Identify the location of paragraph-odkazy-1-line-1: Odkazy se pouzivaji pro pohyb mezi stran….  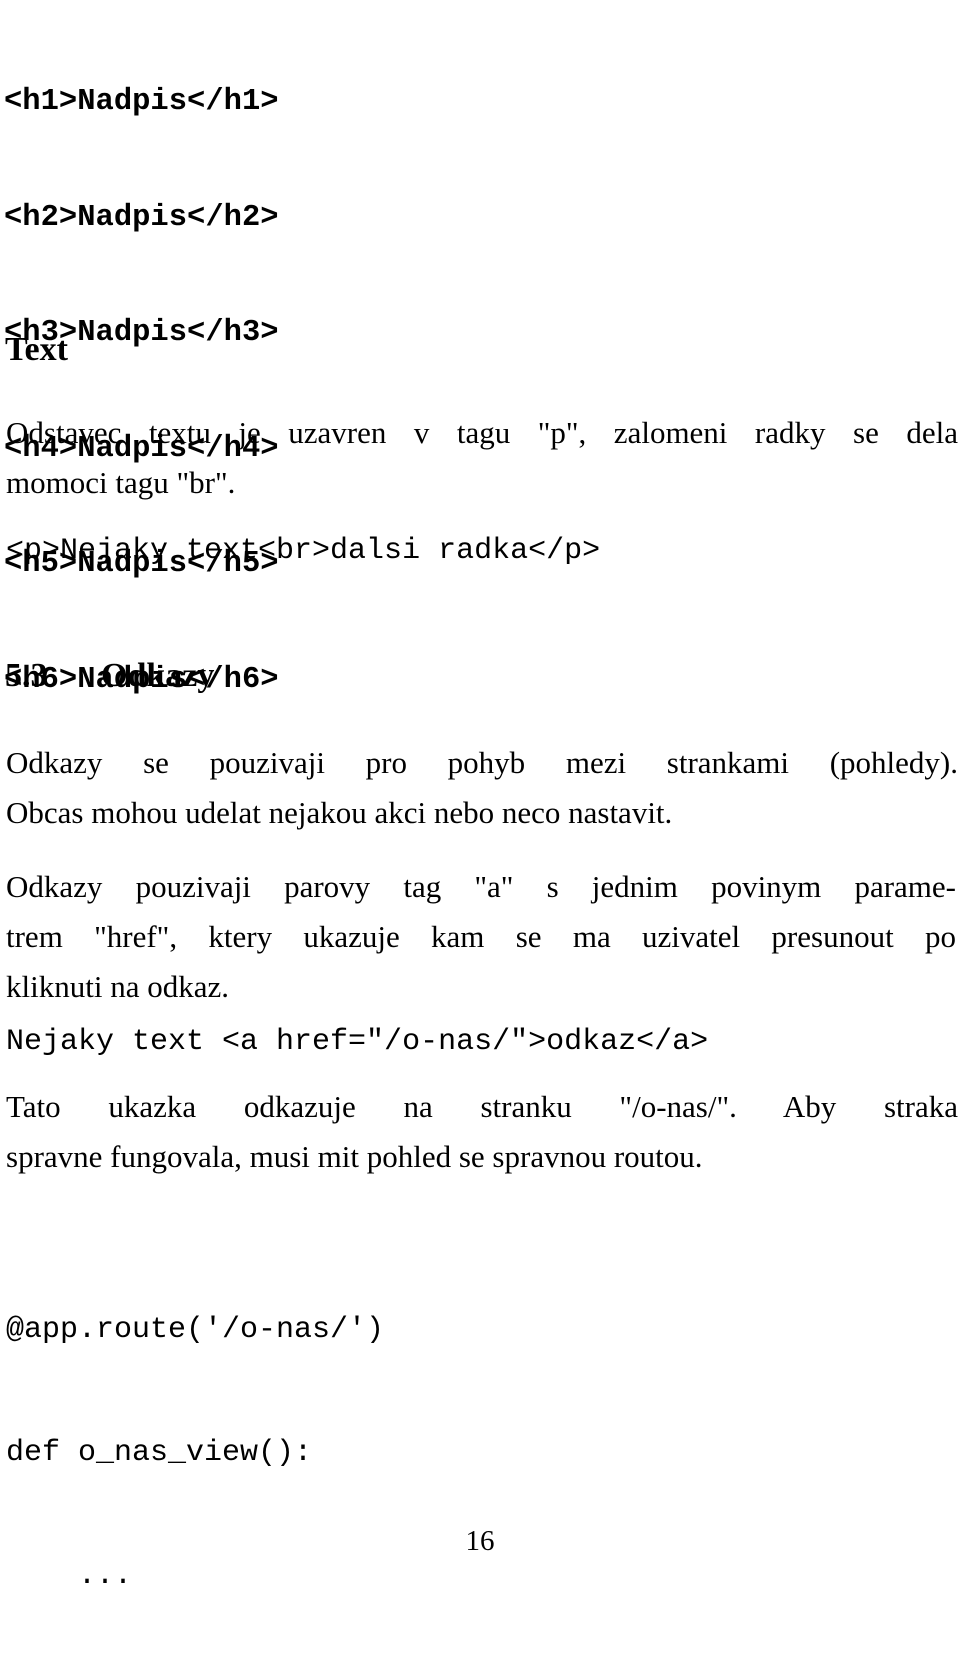
(482, 762).